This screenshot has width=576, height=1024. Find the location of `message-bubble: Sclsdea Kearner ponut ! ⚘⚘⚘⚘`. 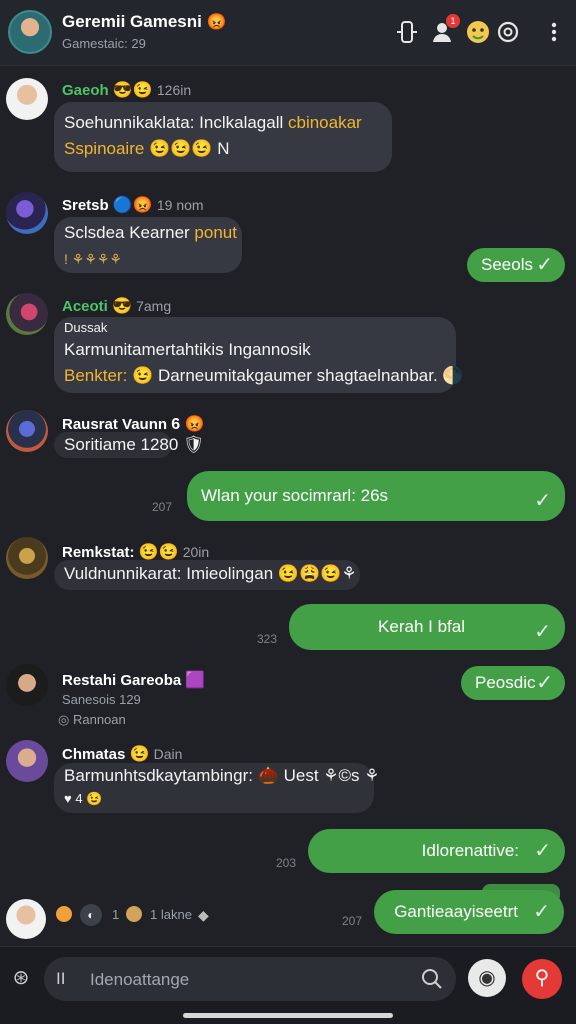

message-bubble: Sclsdea Kearner ponut ! ⚘⚘⚘⚘ is located at coordinates (148, 245).